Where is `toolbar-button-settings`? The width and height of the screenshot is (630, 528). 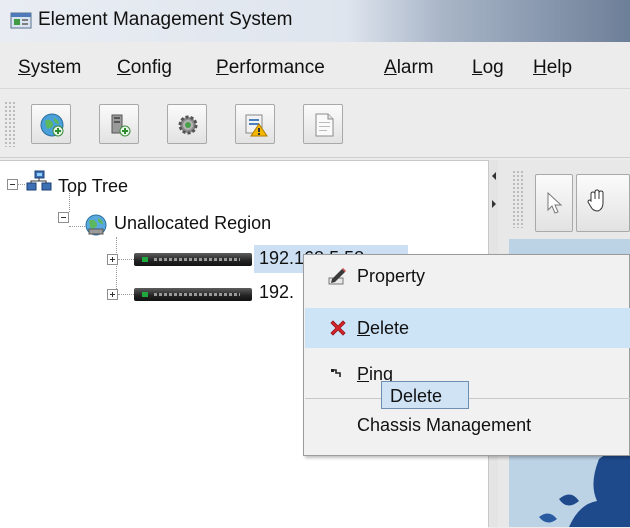 toolbar-button-settings is located at coordinates (187, 124).